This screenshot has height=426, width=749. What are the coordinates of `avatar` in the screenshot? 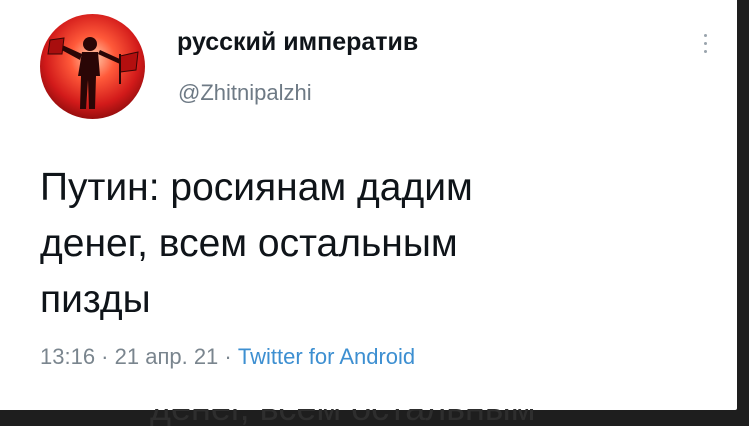 It's located at (92, 66).